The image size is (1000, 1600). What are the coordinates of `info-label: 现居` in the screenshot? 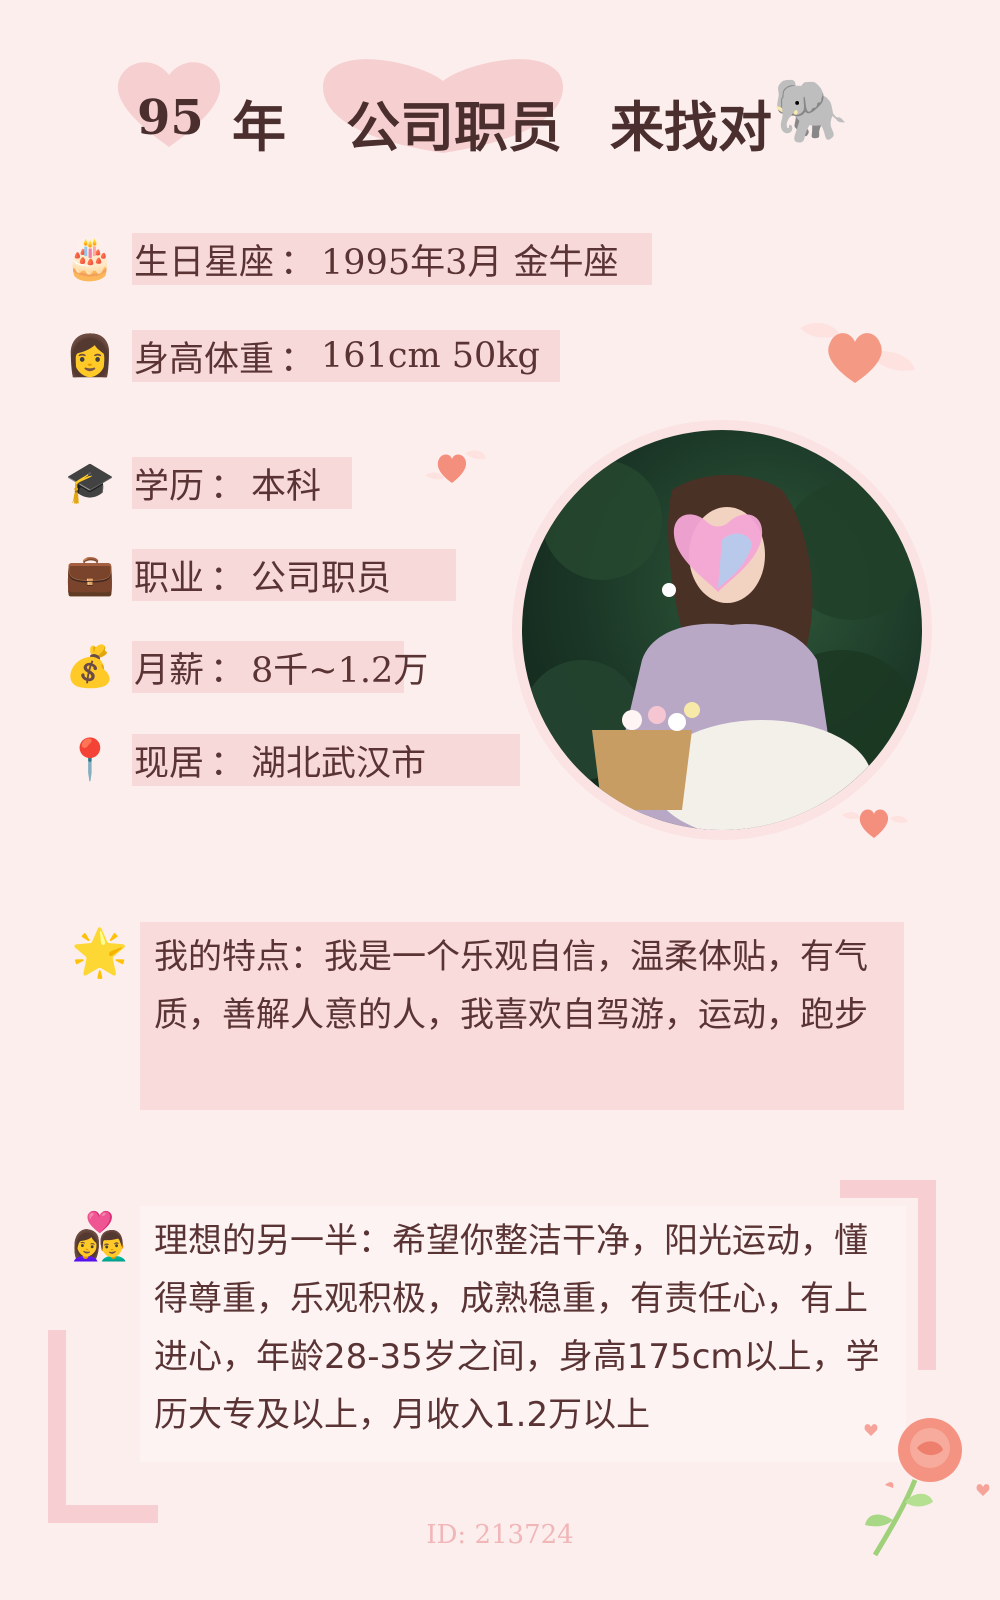 It's located at (169, 763).